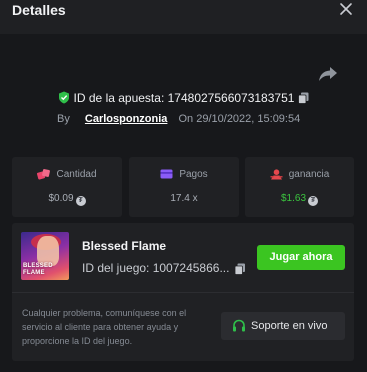 This screenshot has width=367, height=372. I want to click on share-icon, so click(328, 74).